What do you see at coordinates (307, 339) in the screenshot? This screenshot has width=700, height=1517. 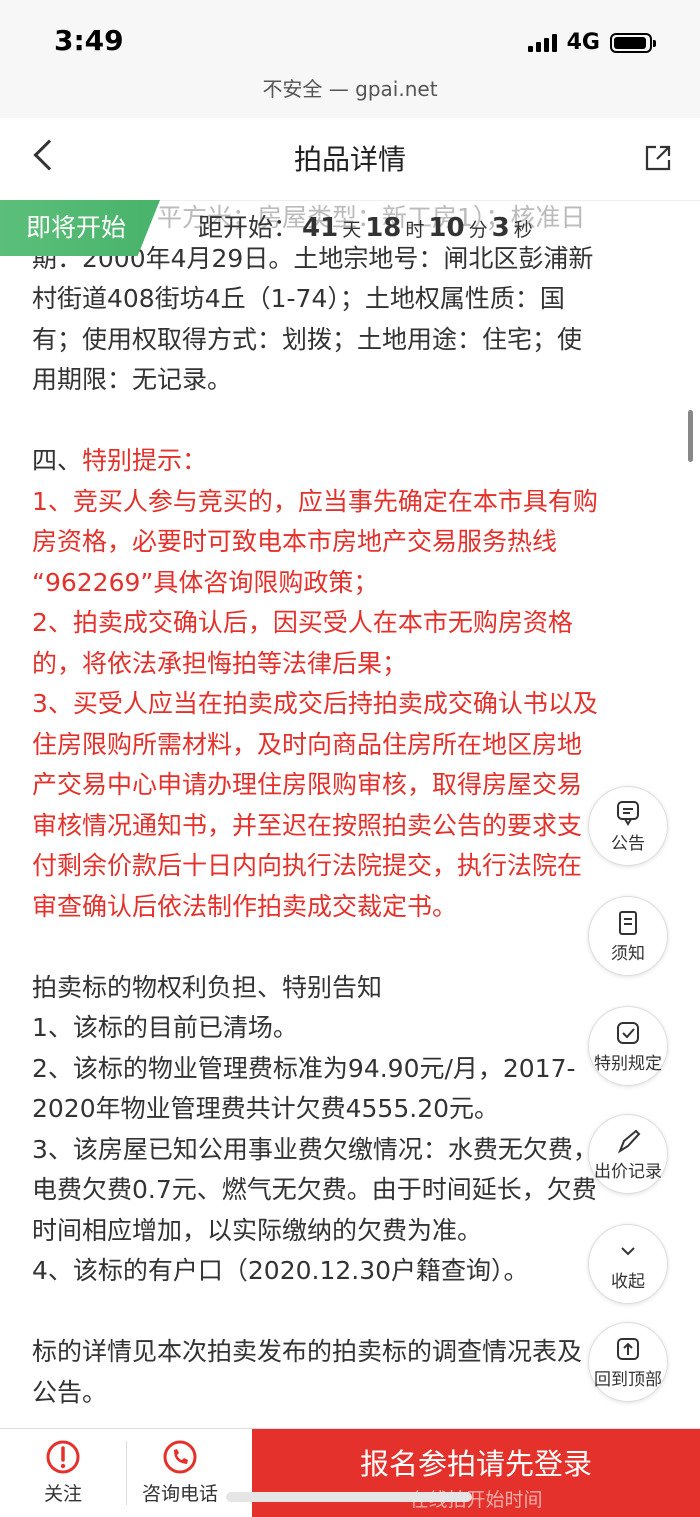 I see `detail-line: 有；使用权取得方式：划拨；土地用途：住宅；使` at bounding box center [307, 339].